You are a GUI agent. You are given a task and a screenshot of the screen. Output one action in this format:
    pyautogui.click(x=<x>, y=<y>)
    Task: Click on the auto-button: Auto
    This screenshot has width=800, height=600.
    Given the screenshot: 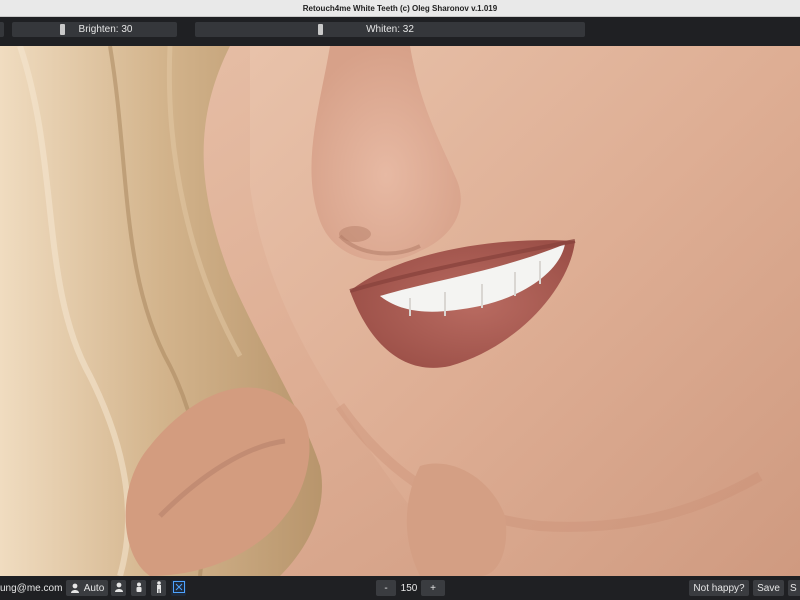 What is the action you would take?
    pyautogui.click(x=87, y=588)
    